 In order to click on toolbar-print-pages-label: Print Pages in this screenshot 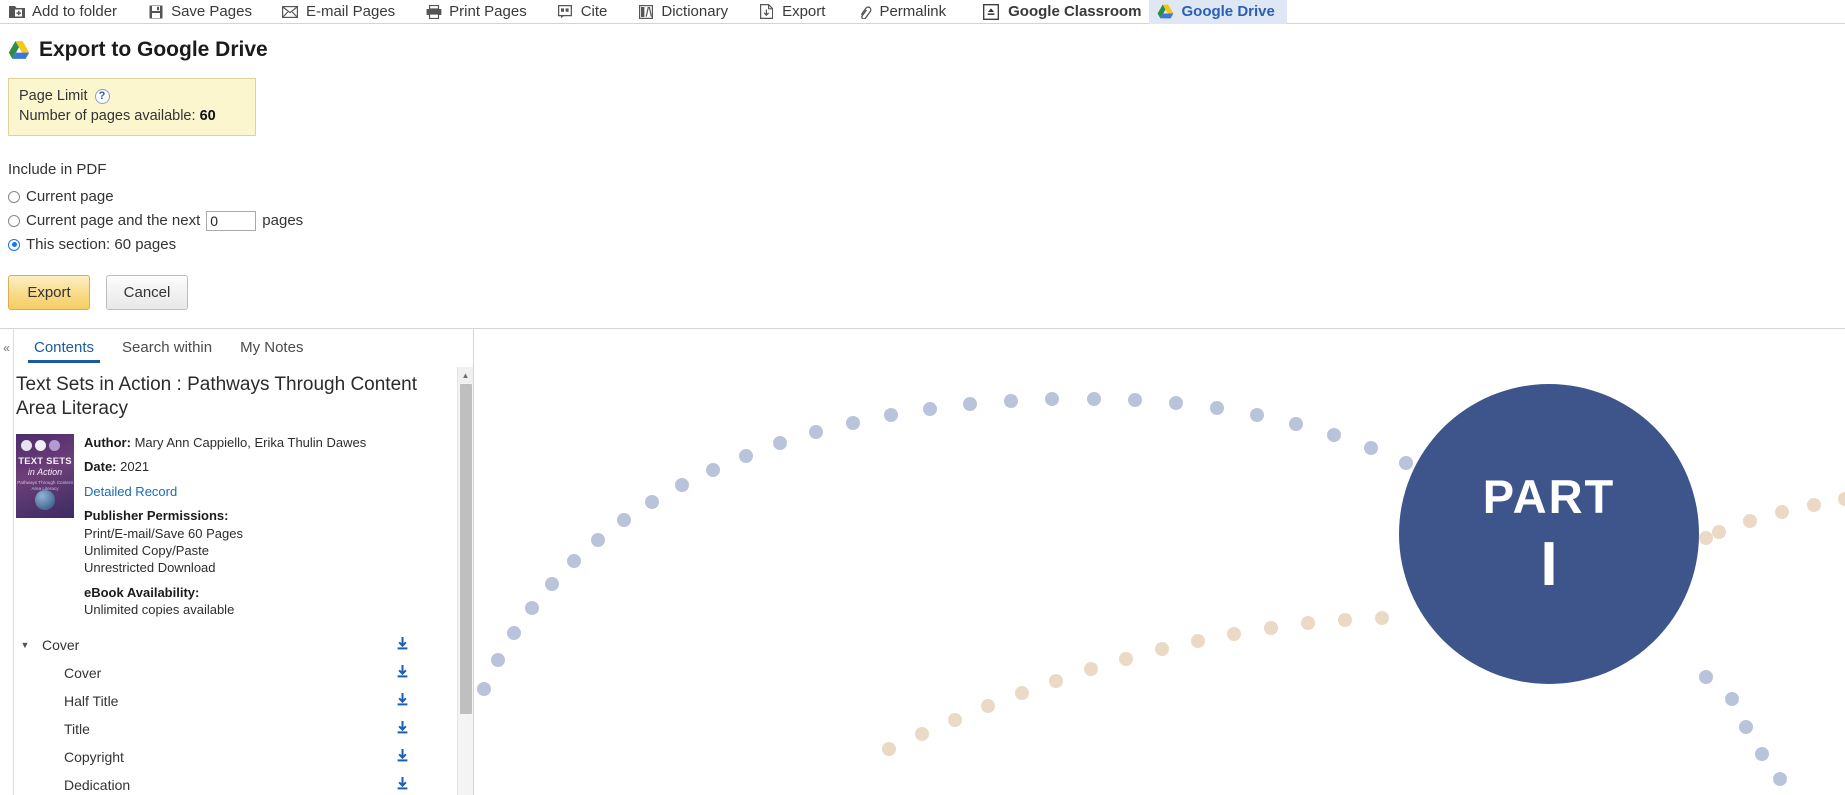, I will do `click(488, 11)`.